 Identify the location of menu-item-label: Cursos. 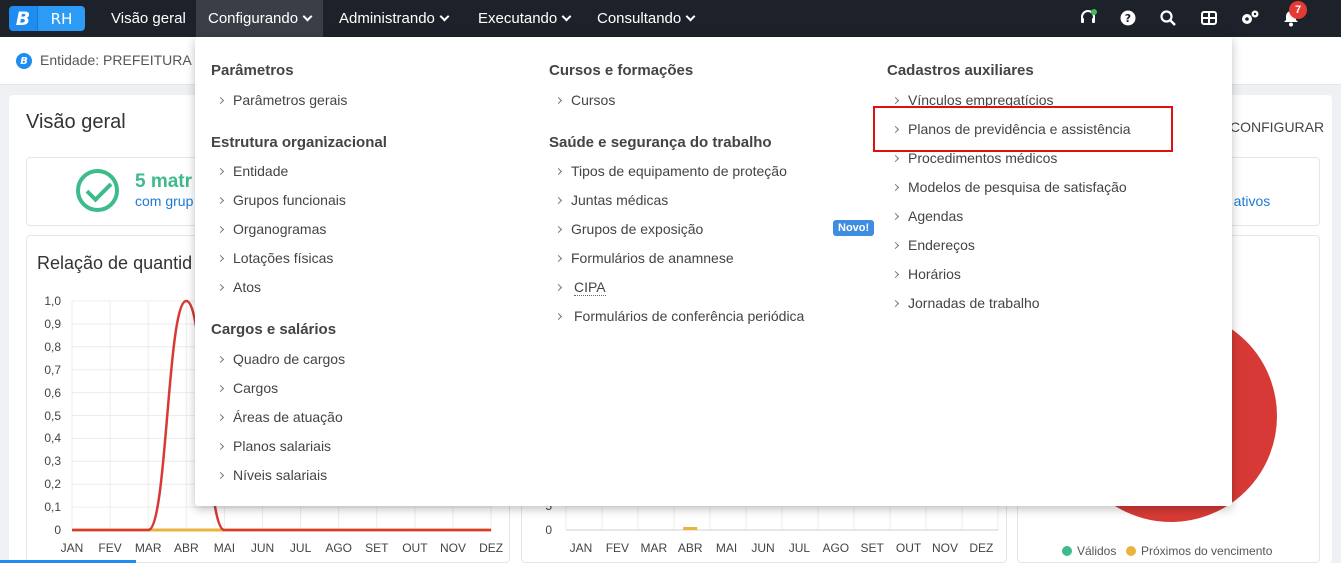
(593, 100).